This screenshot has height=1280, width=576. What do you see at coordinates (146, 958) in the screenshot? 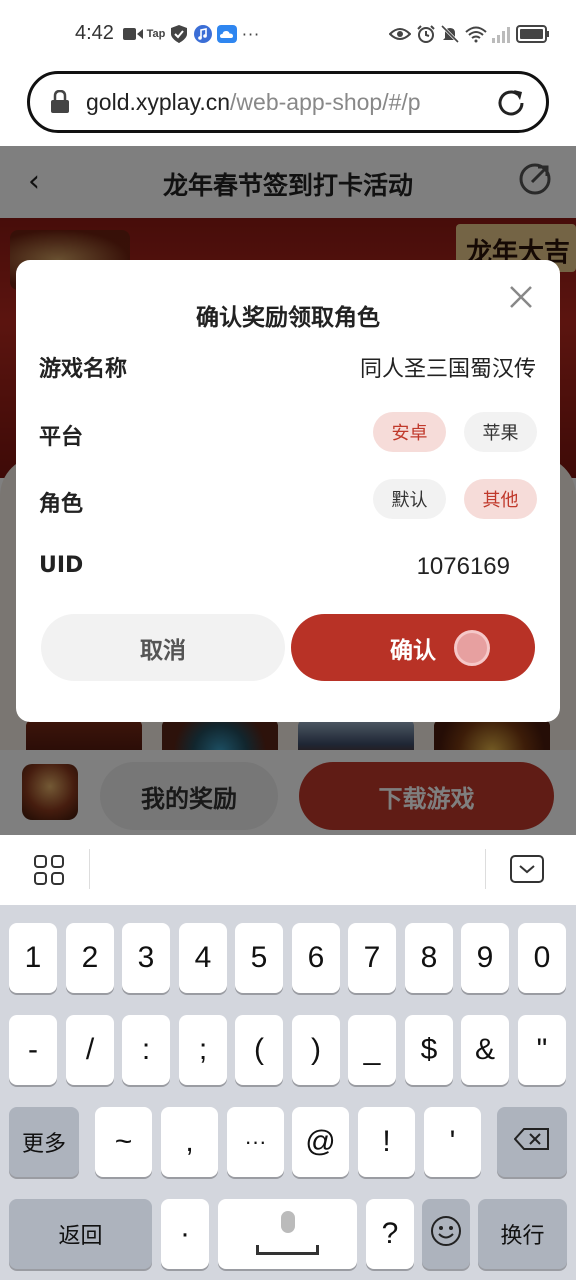
I see `key-3: 3` at bounding box center [146, 958].